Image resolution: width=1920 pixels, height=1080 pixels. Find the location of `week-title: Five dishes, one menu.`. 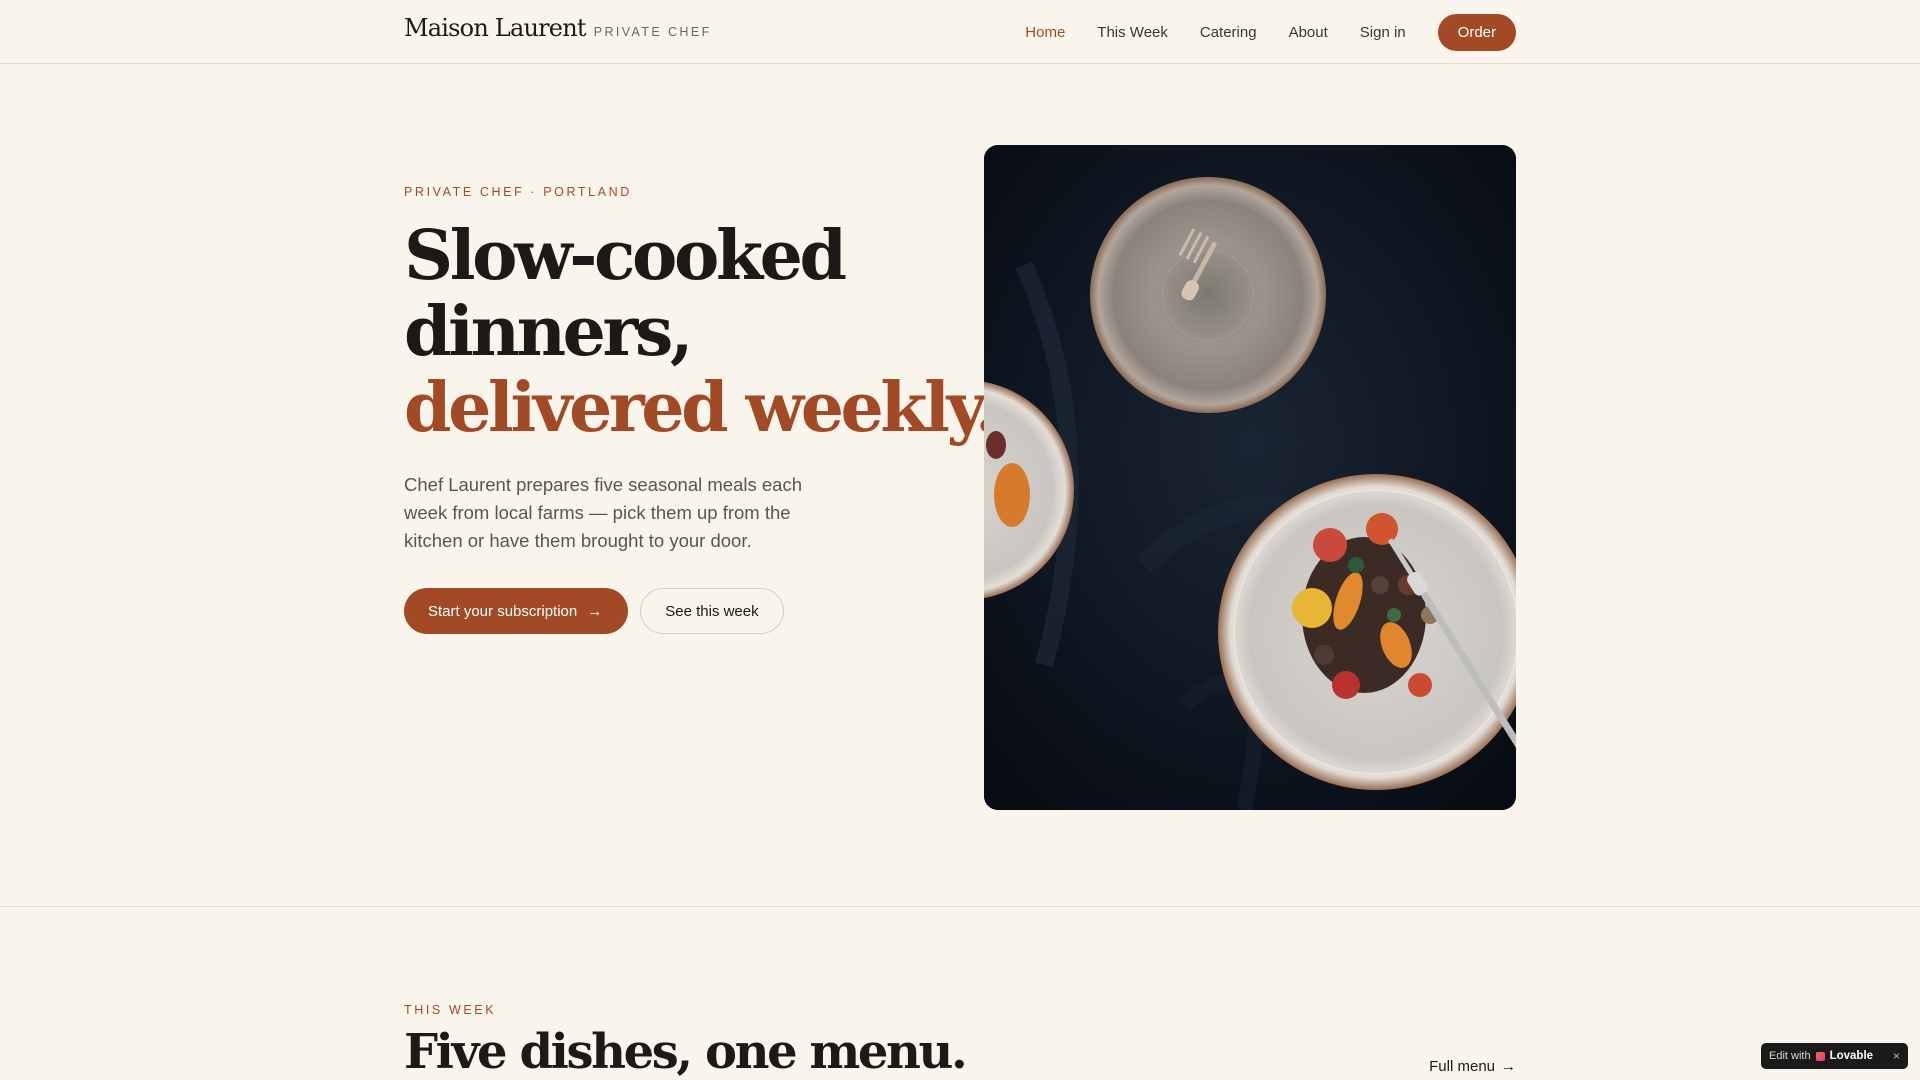

week-title: Five dishes, one menu. is located at coordinates (686, 1052).